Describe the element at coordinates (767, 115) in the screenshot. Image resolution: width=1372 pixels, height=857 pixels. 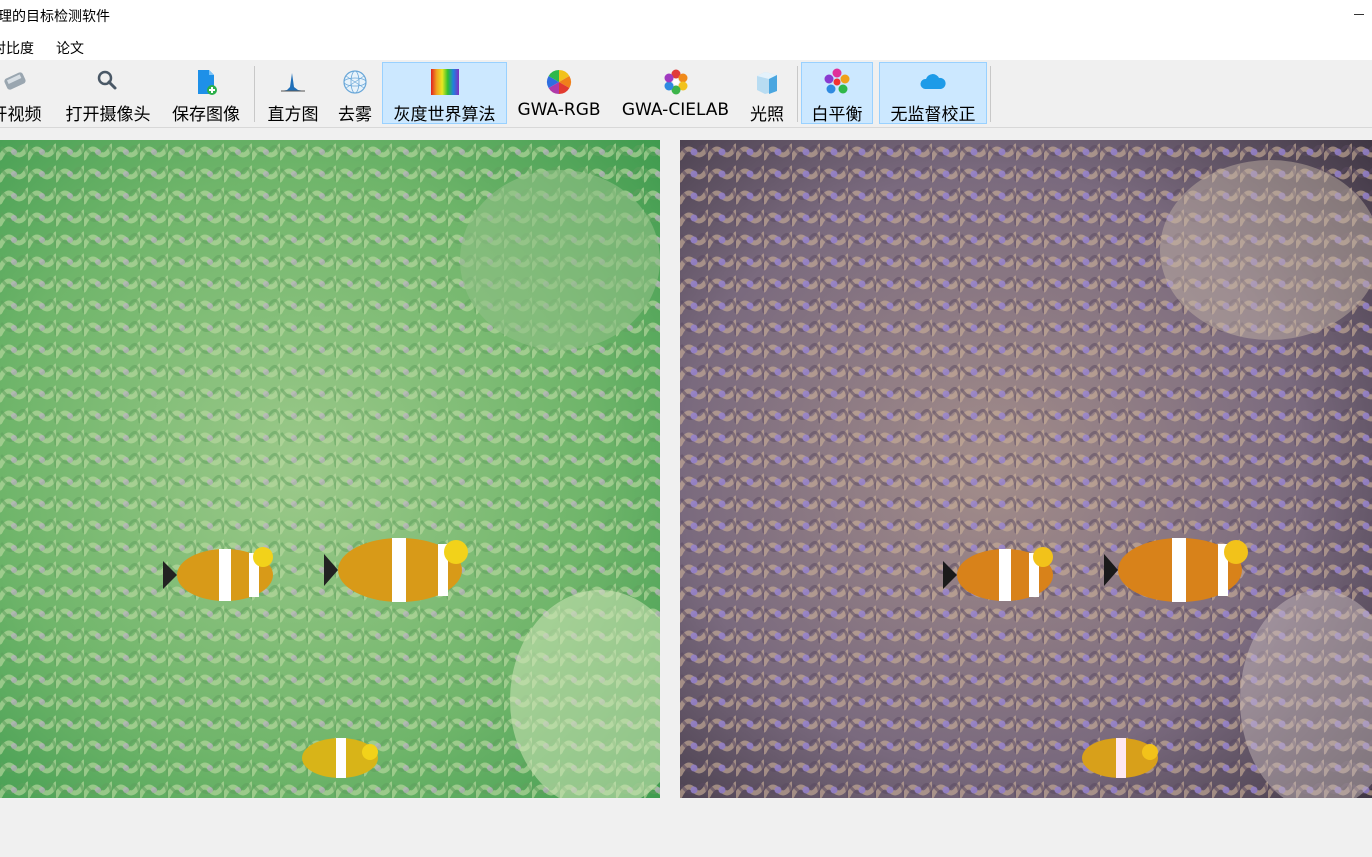
I see `illumination-label: 光照` at that location.